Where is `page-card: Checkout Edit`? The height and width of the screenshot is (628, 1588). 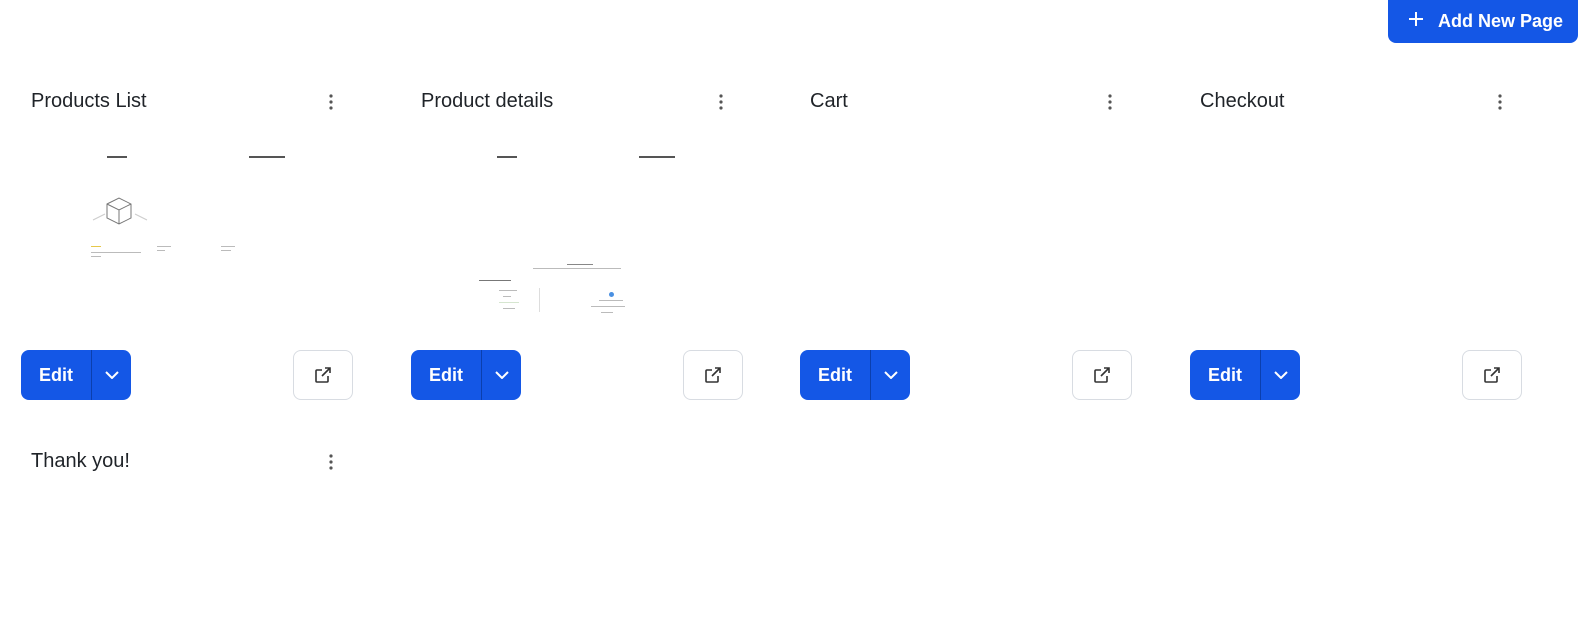 page-card: Checkout Edit is located at coordinates (1360, 200).